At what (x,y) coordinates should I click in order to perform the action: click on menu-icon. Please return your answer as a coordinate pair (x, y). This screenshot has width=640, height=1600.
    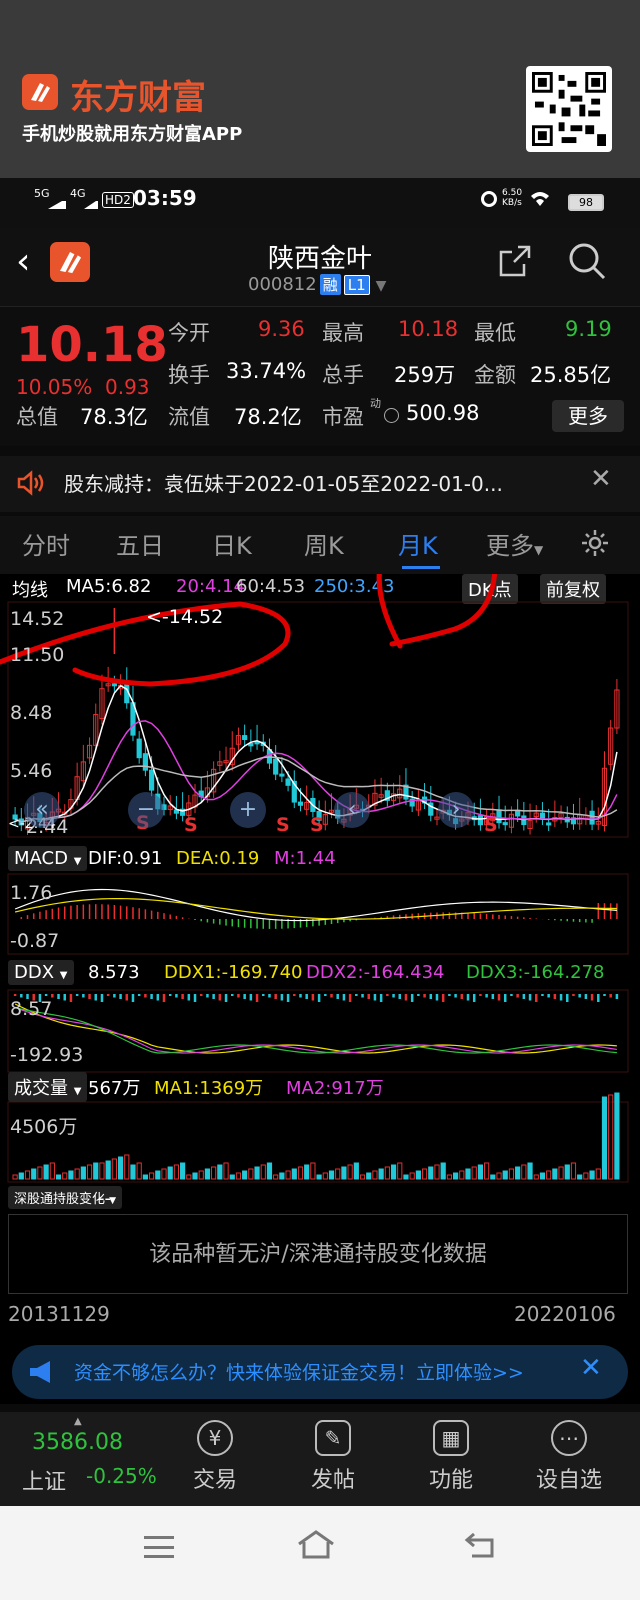
    Looking at the image, I should click on (159, 1547).